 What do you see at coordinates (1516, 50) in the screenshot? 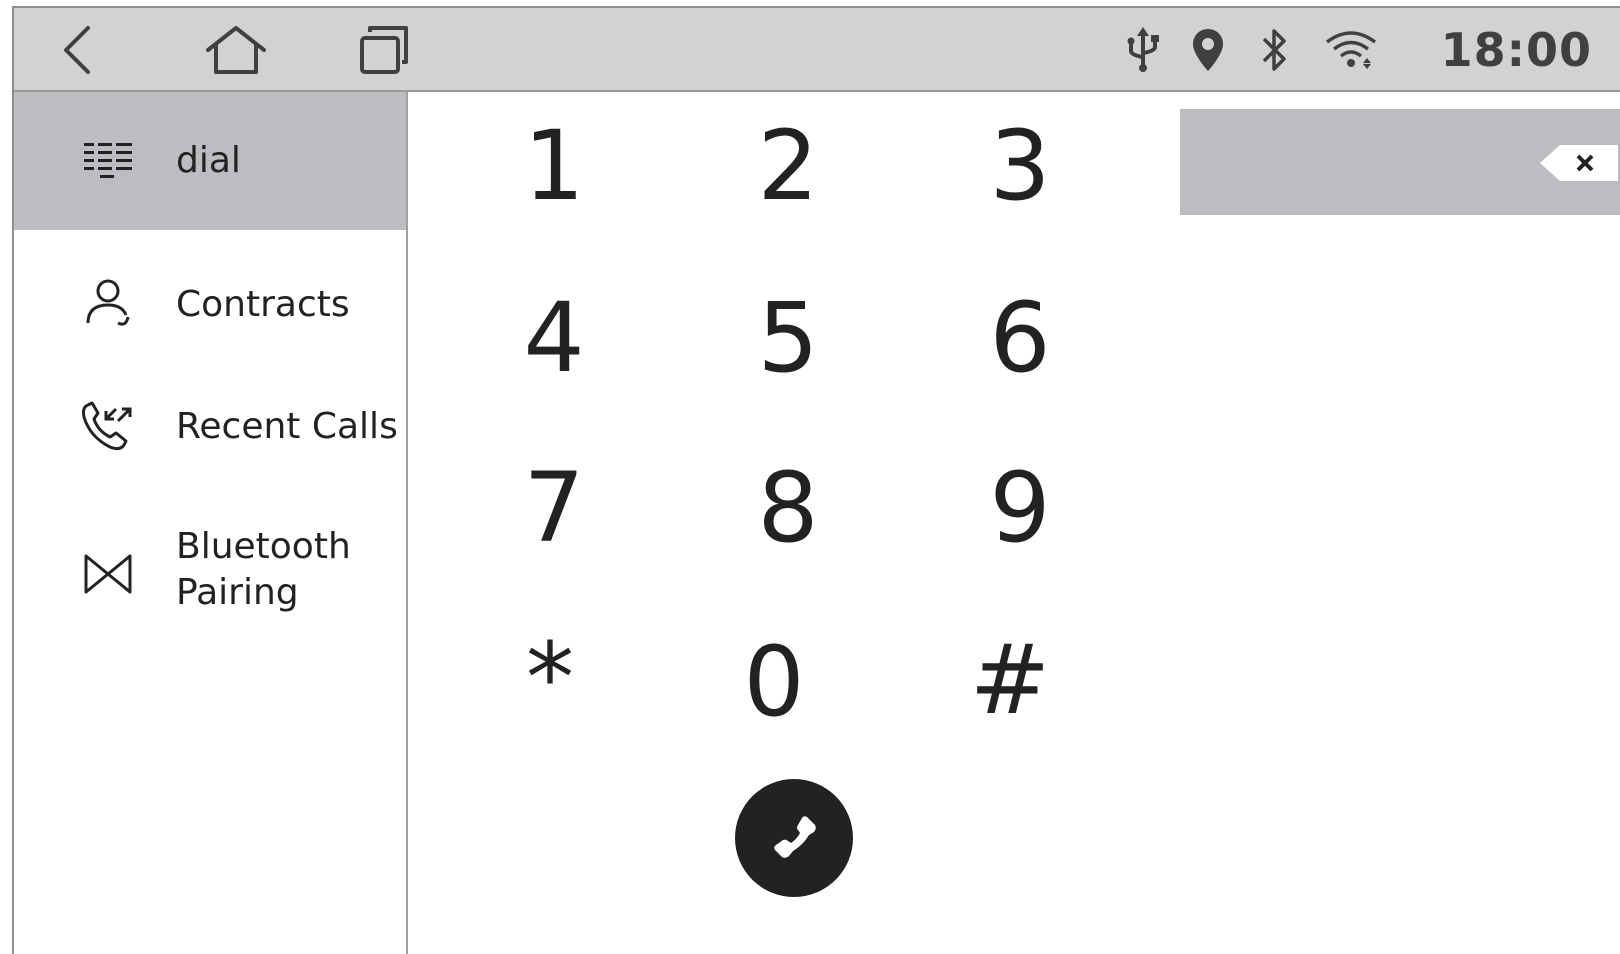
I see `status-clock: 18:00` at bounding box center [1516, 50].